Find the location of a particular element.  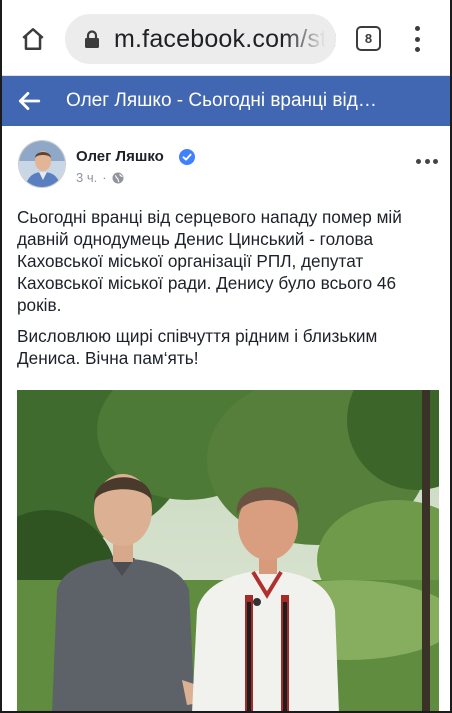

tab-switcher-button: 8 is located at coordinates (368, 38).